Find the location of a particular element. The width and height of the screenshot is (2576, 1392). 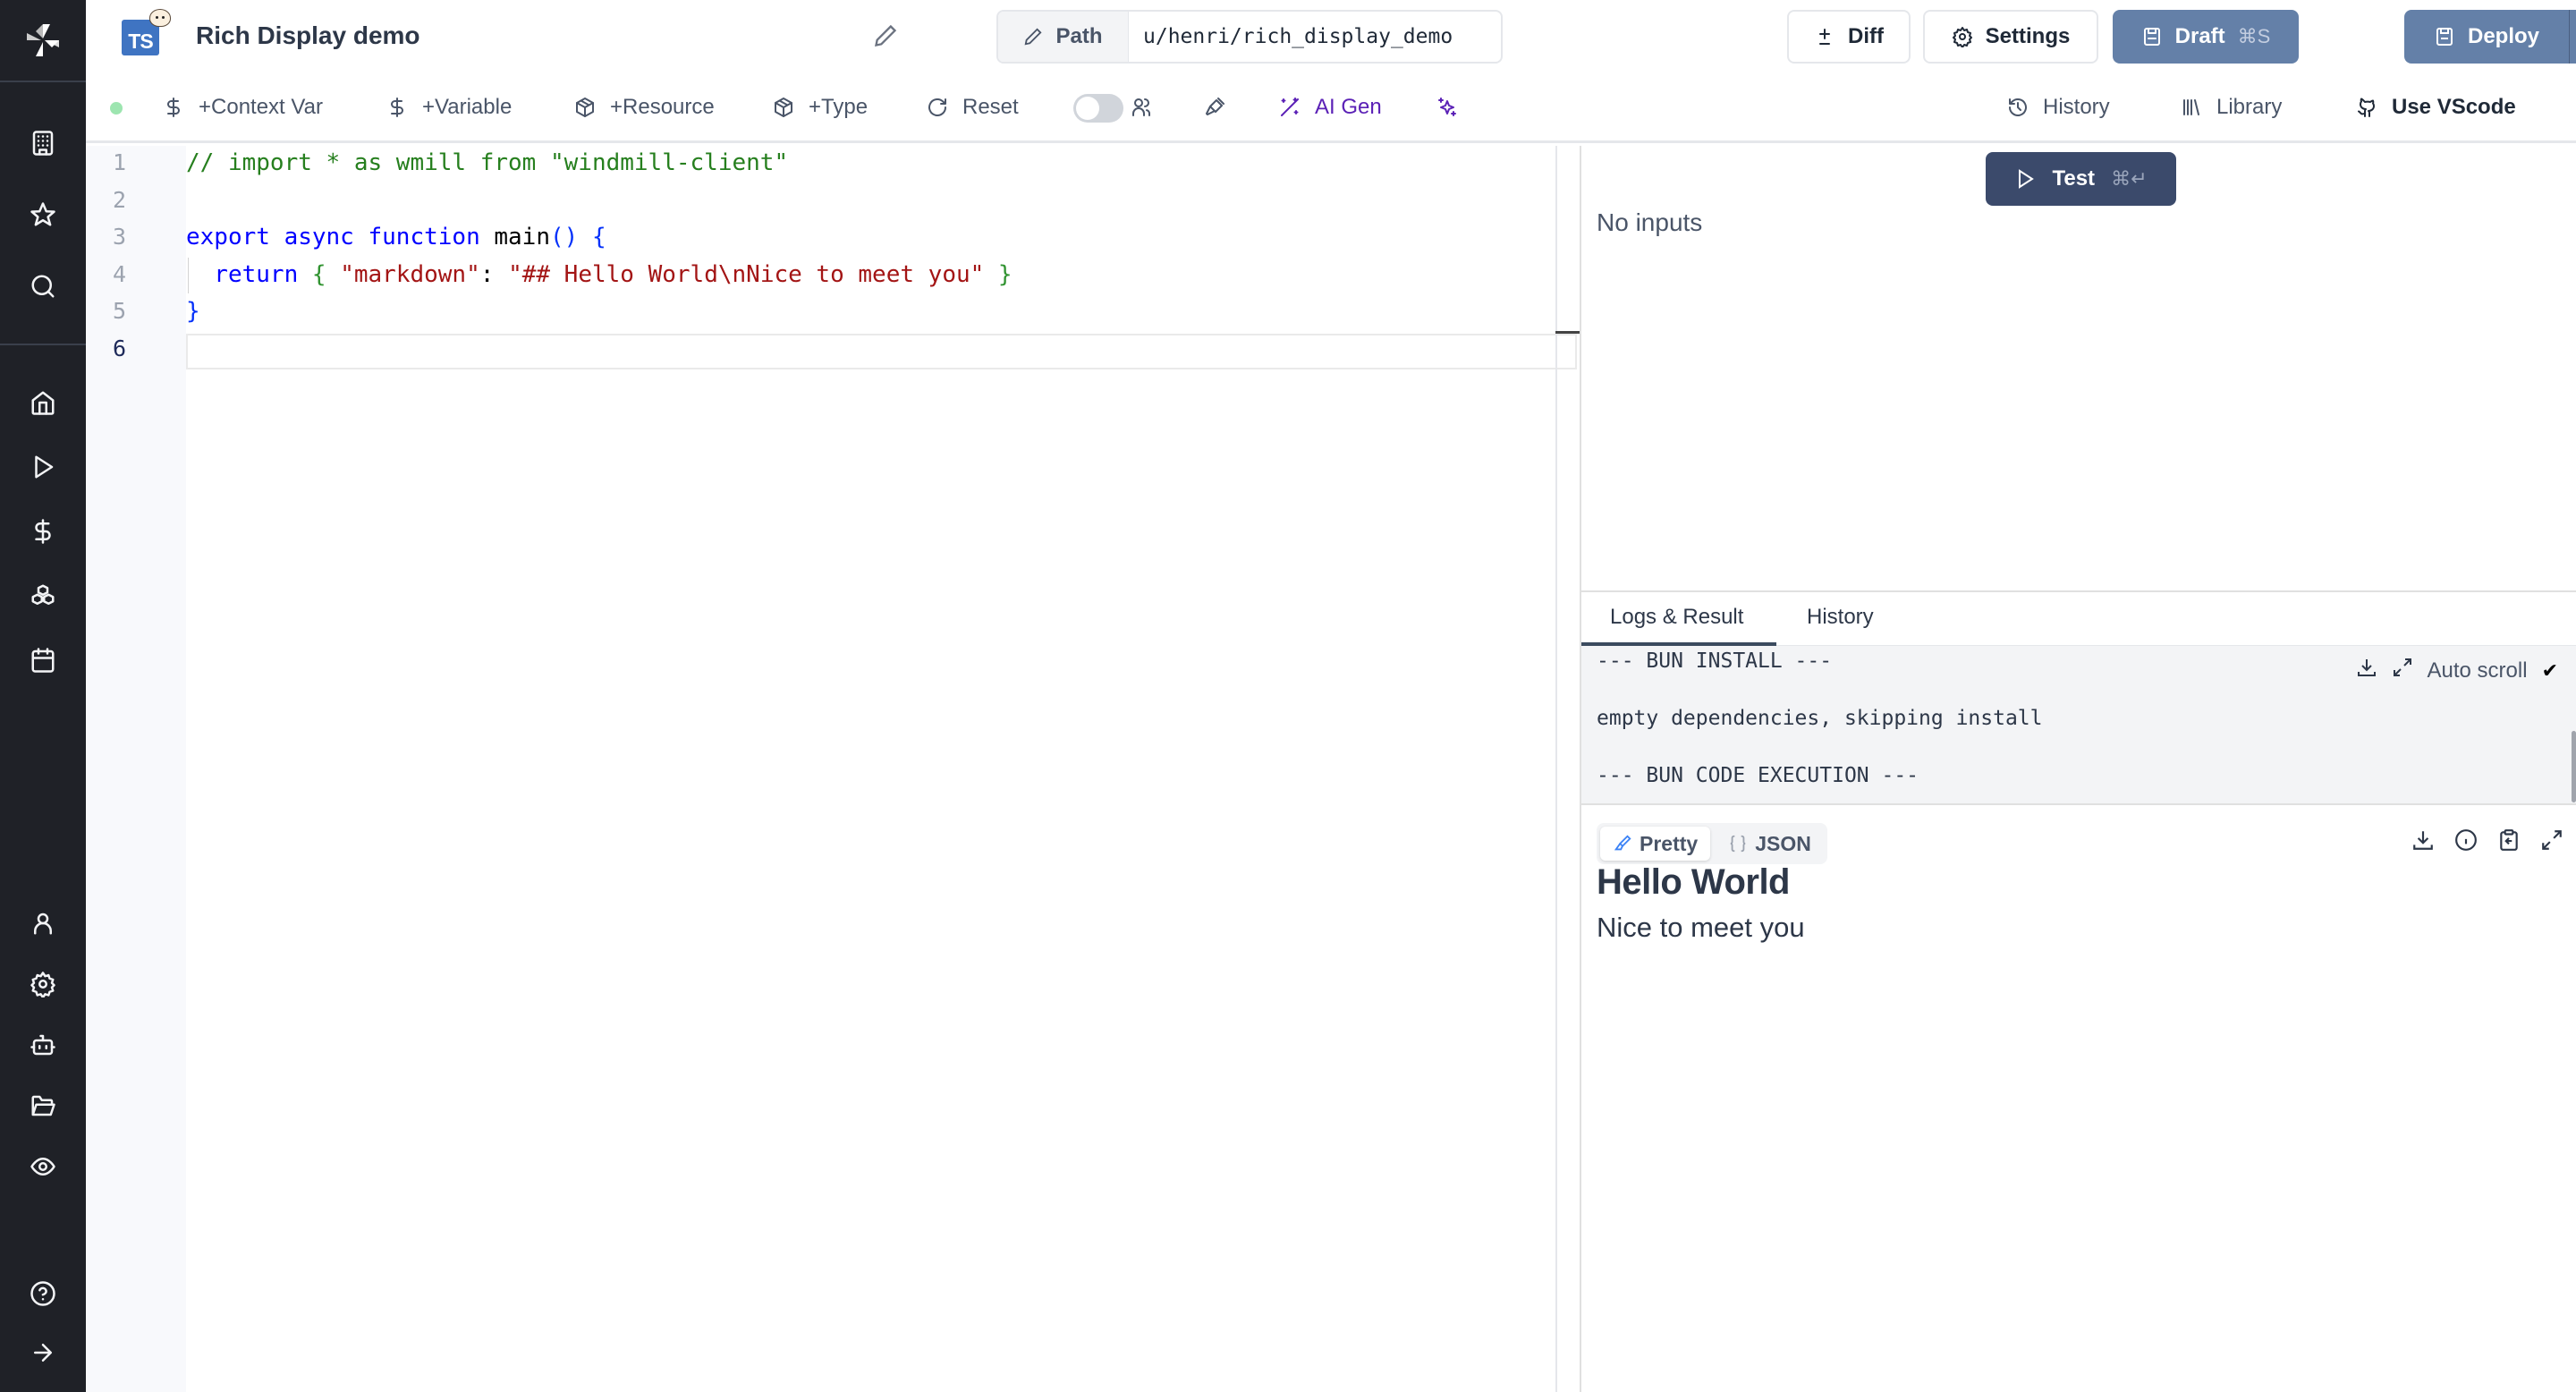

download-logs-icon is located at coordinates (2366, 670).